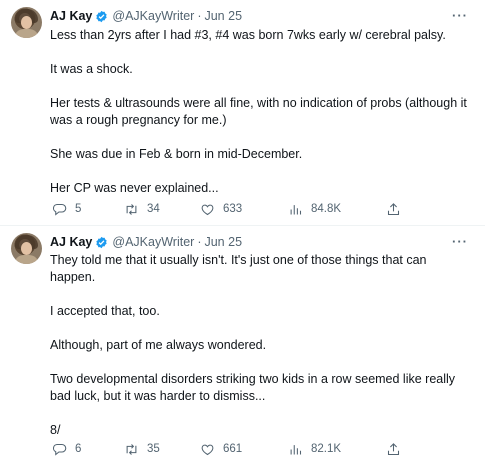  What do you see at coordinates (326, 208) in the screenshot?
I see `views-count: 84.8K` at bounding box center [326, 208].